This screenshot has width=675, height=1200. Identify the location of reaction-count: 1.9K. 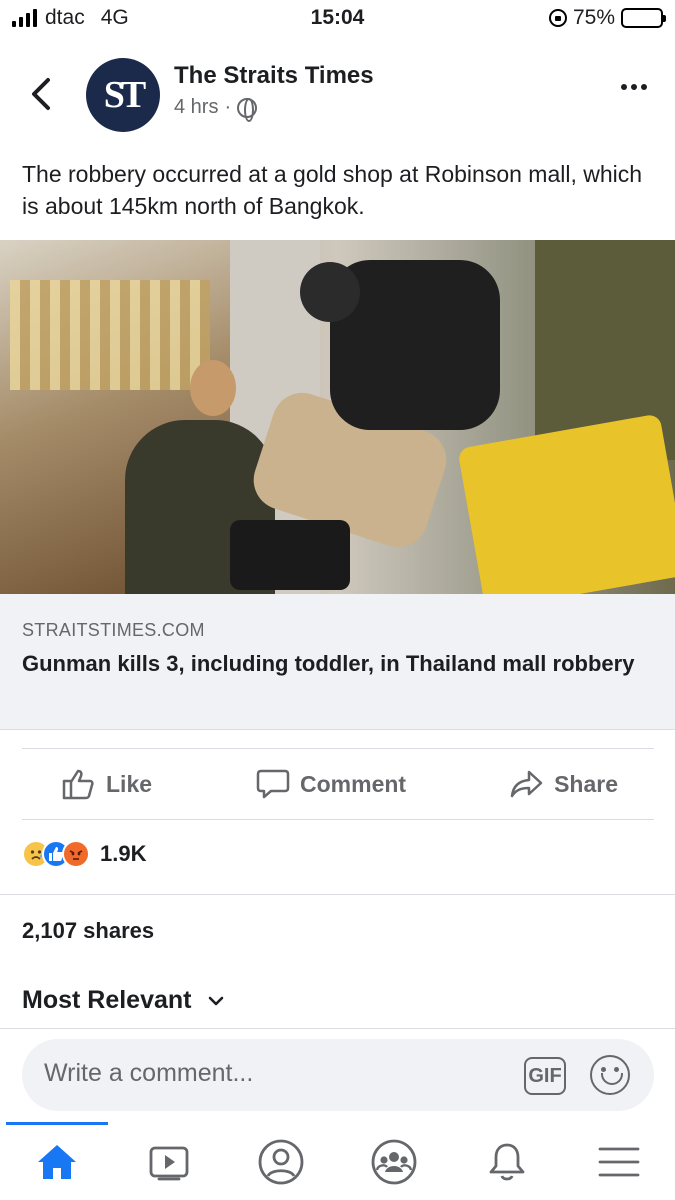
(123, 853).